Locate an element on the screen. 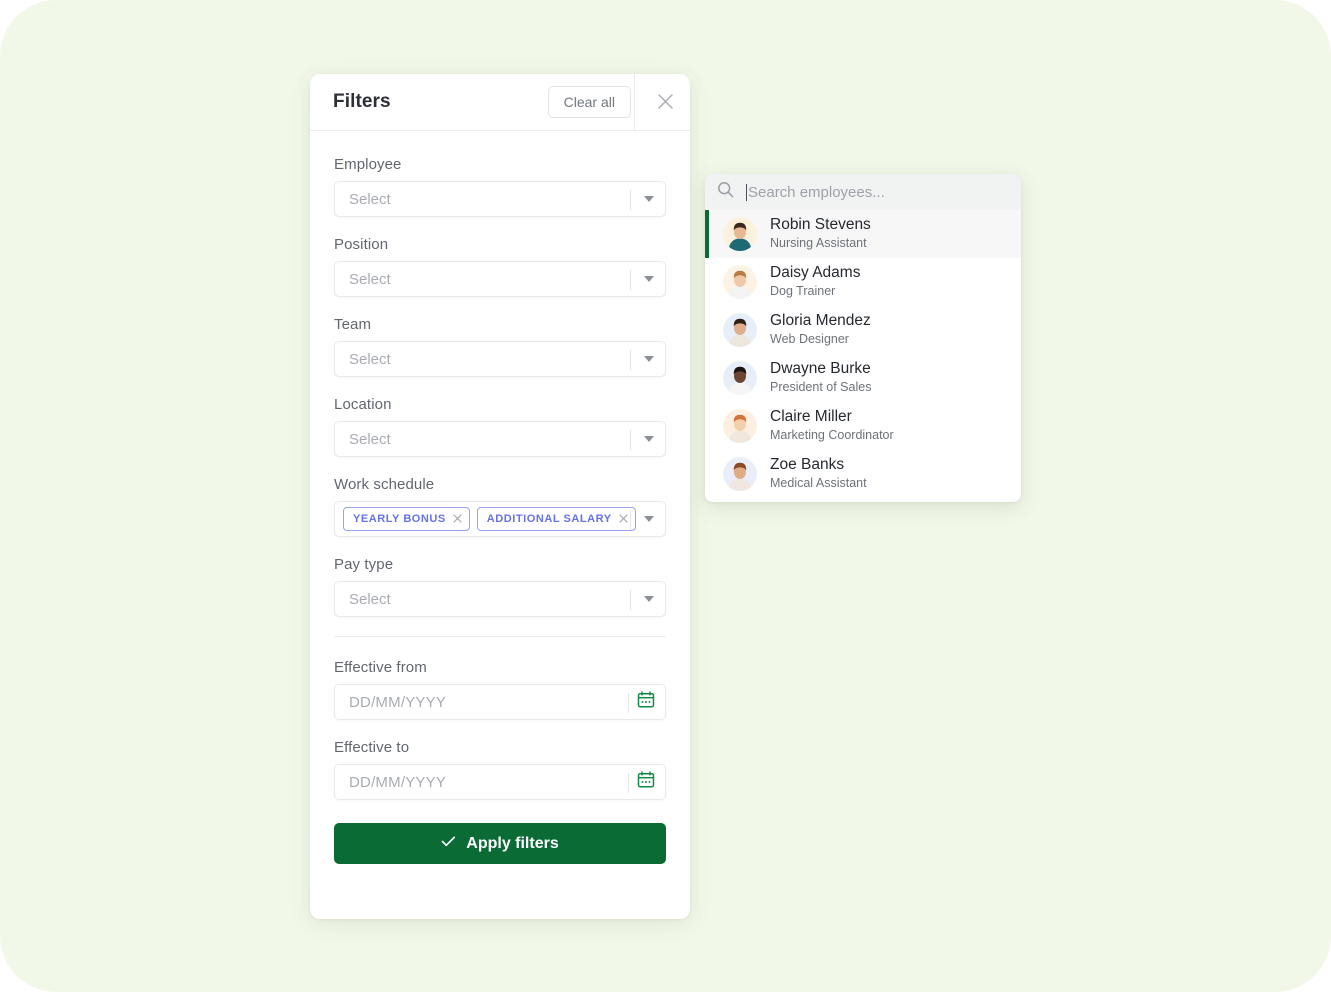 Image resolution: width=1331 pixels, height=992 pixels. employee-info: Zoe Banks Medical Assistant is located at coordinates (818, 474).